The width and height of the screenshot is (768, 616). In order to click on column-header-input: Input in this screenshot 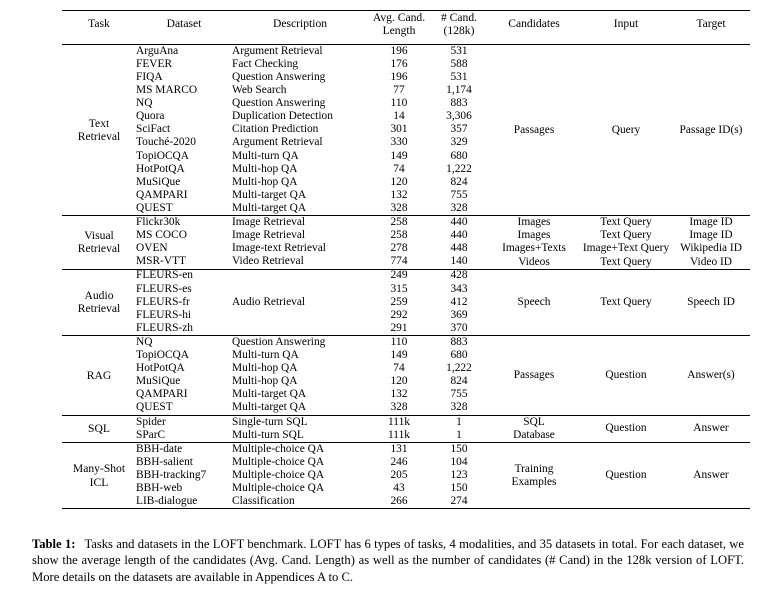, I will do `click(626, 27)`.